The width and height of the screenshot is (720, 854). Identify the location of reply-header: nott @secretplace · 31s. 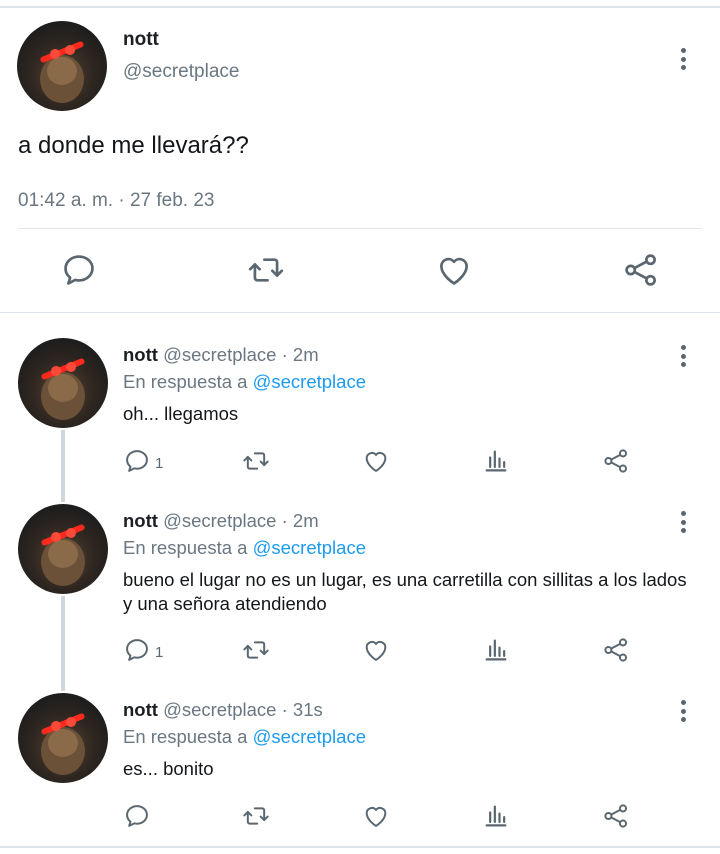
(223, 710).